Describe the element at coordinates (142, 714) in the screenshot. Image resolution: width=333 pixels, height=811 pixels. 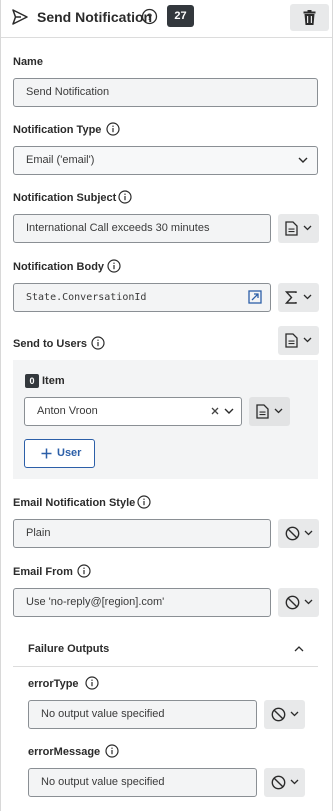
I see `error-type-input: No output value specified` at that location.